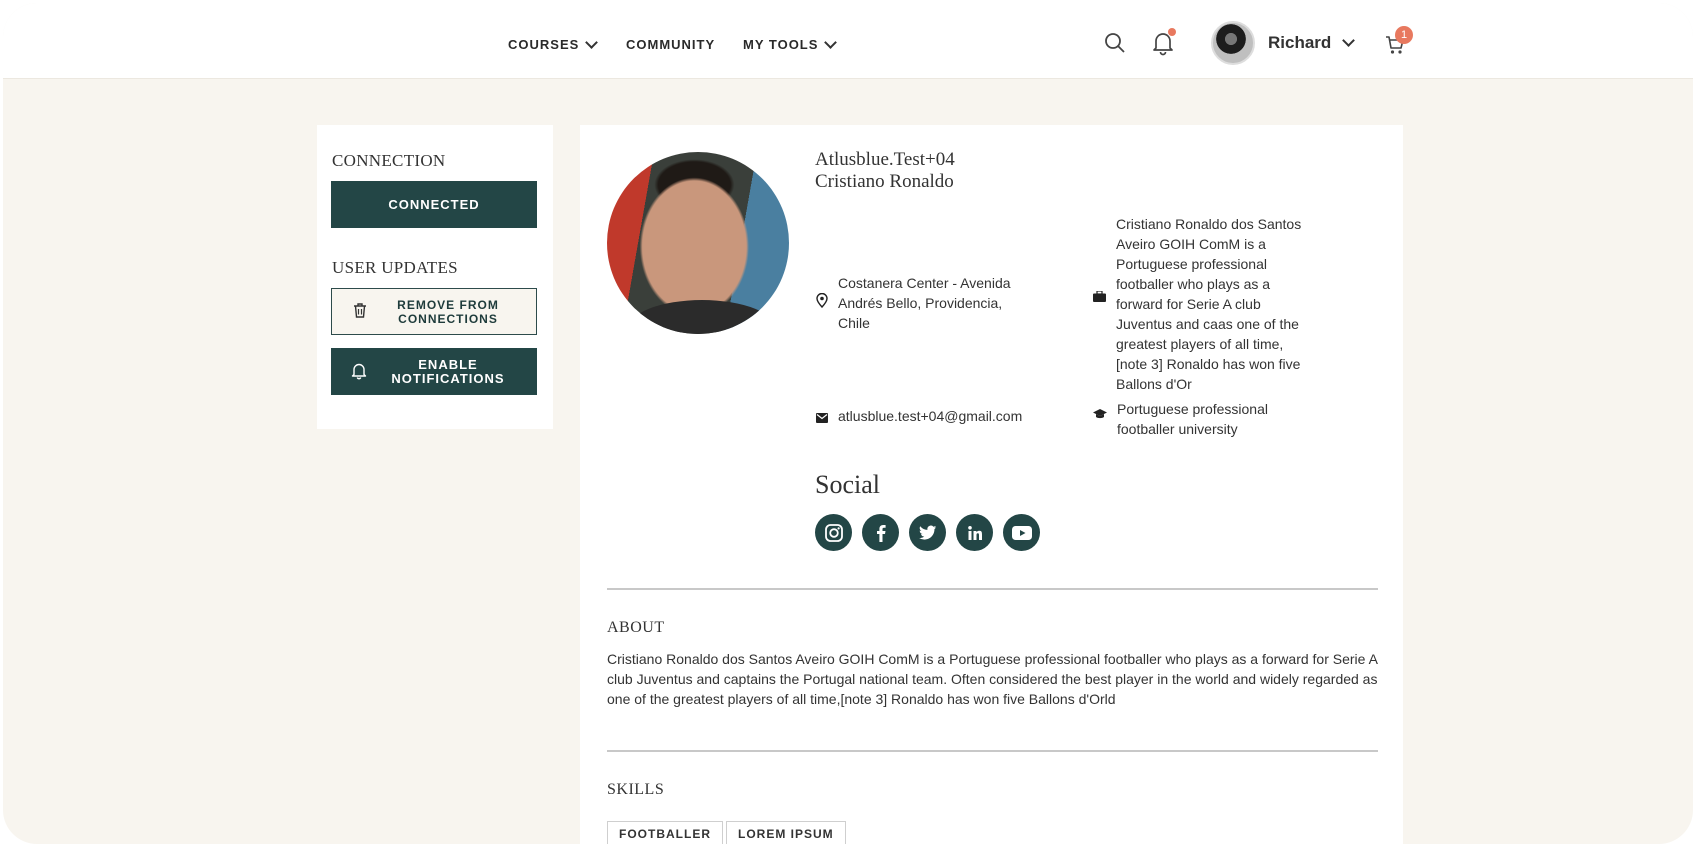 The image size is (1696, 847). I want to click on social-title: Social, so click(847, 484).